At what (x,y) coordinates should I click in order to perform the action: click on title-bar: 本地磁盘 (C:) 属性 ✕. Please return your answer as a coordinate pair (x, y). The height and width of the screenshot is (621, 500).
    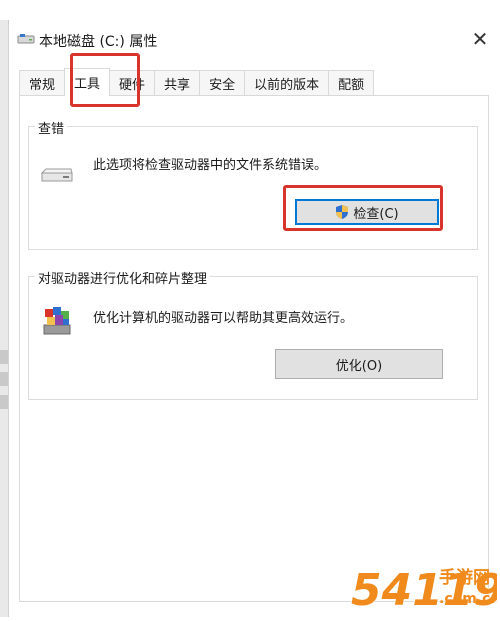
    Looking at the image, I should click on (254, 39).